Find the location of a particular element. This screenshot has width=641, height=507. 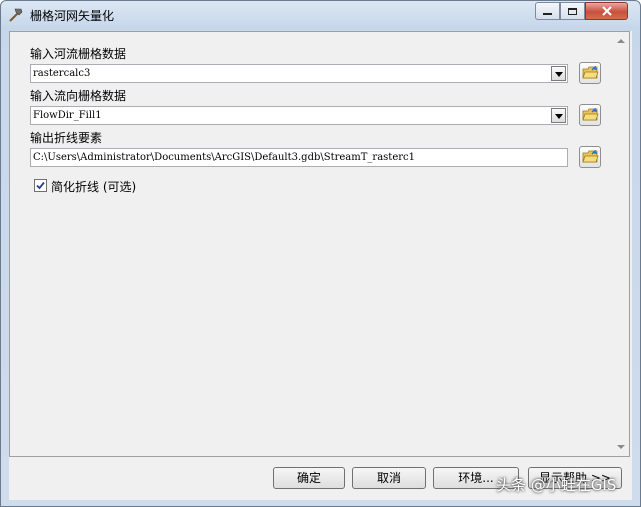

ok-button: 确定 is located at coordinates (309, 478).